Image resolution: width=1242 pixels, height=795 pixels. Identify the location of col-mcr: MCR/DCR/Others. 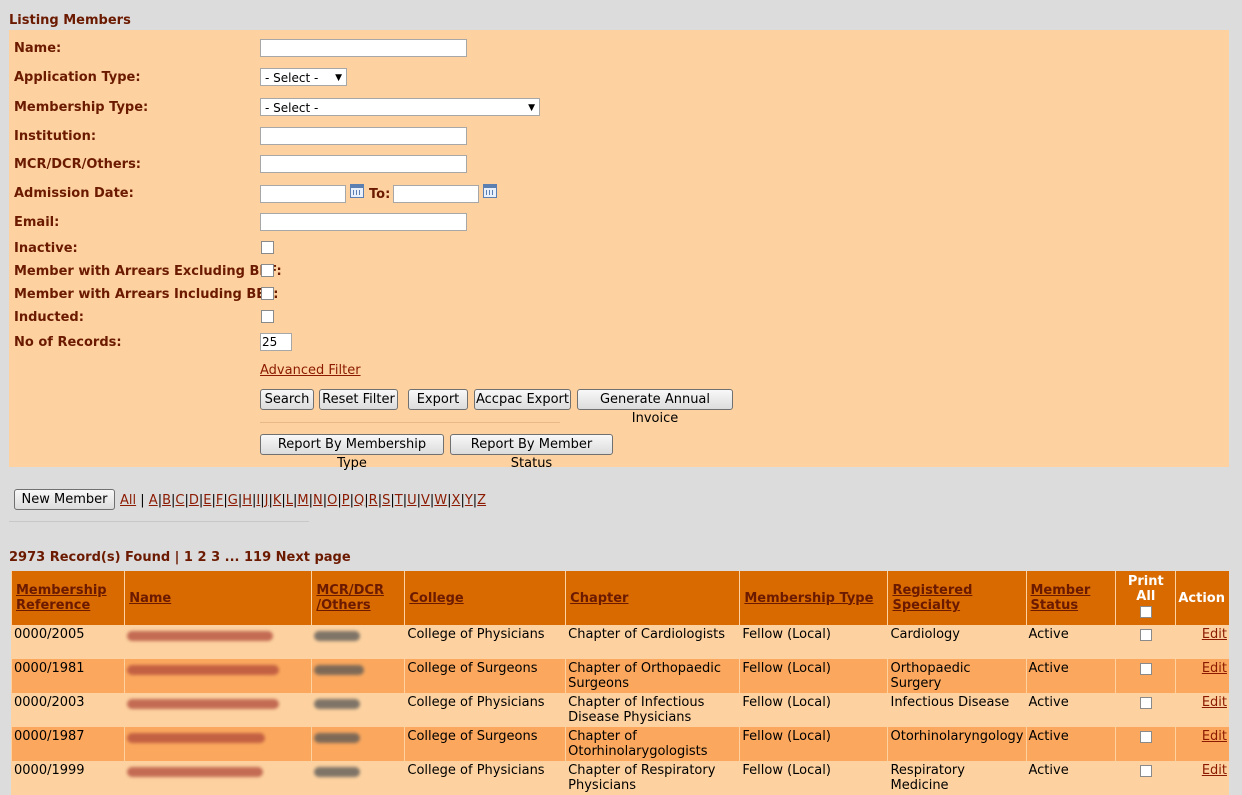
(358, 598).